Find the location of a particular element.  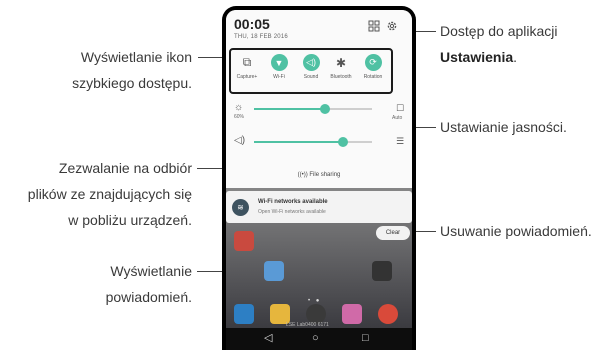

callout-settings-suffix: . is located at coordinates (515, 57).